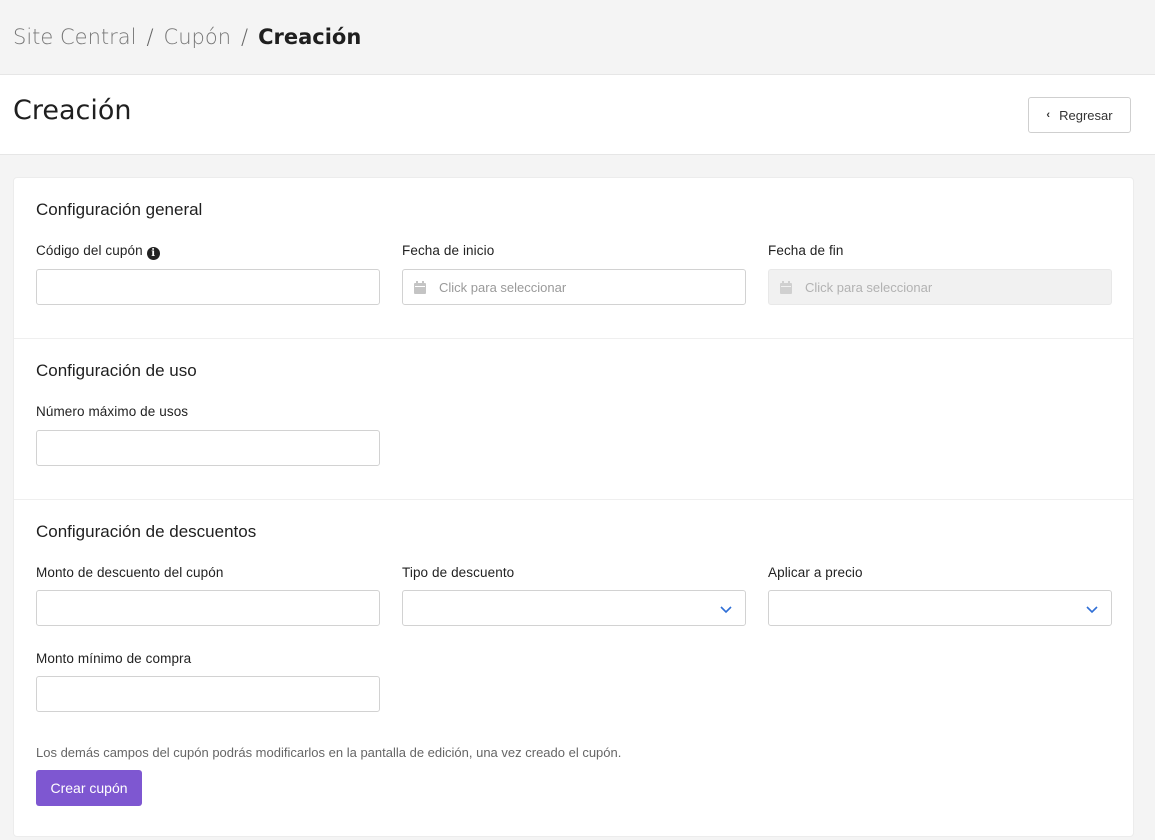  What do you see at coordinates (940, 608) in the screenshot?
I see `apply-price-select` at bounding box center [940, 608].